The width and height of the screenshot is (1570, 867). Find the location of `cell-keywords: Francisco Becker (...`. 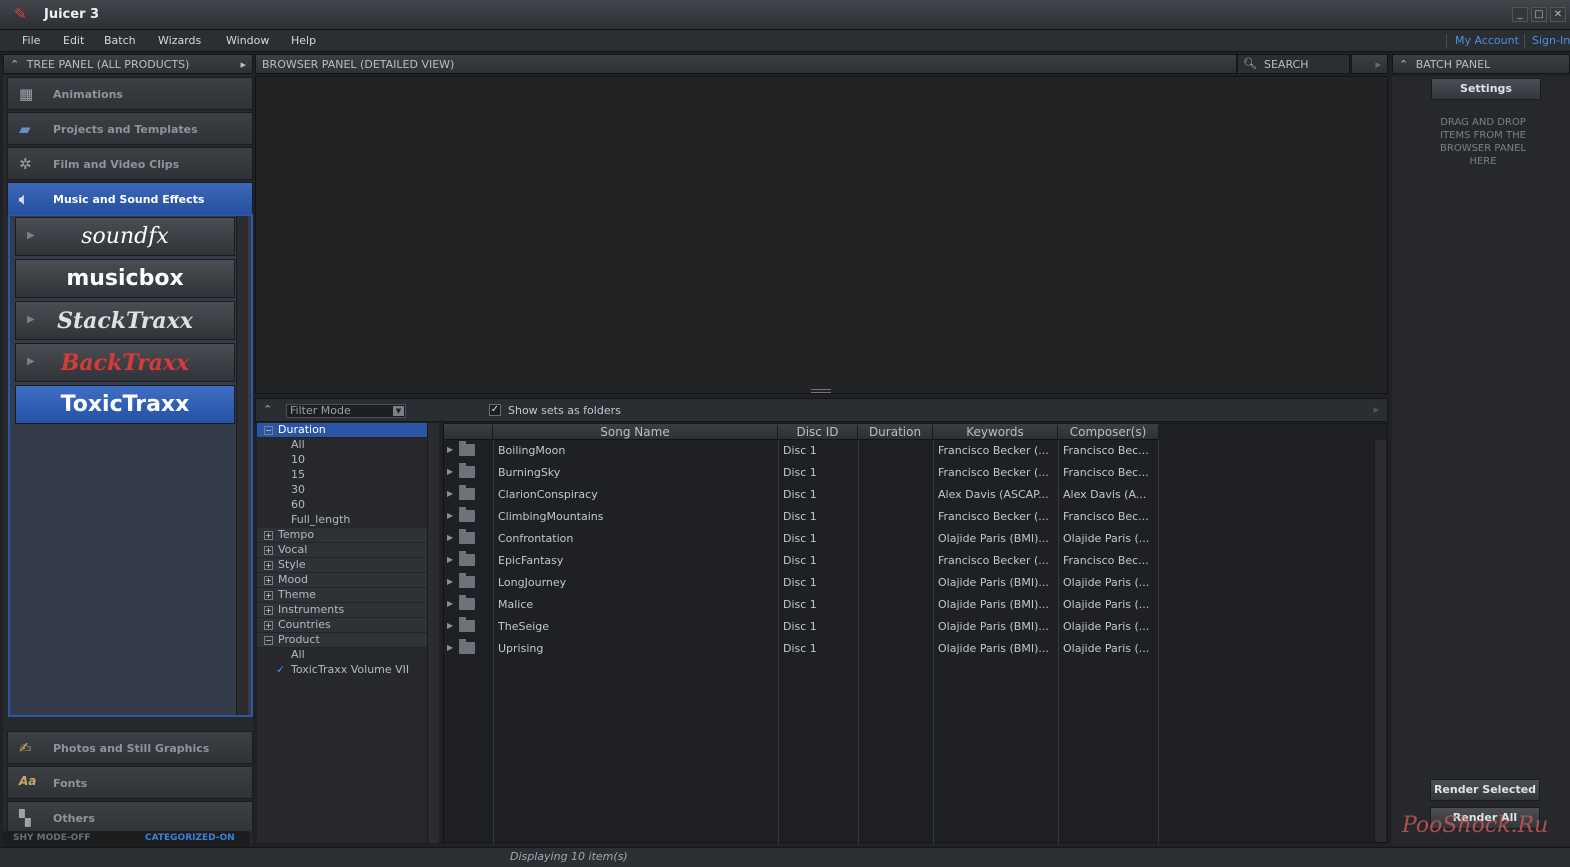

cell-keywords: Francisco Becker (... is located at coordinates (993, 472).